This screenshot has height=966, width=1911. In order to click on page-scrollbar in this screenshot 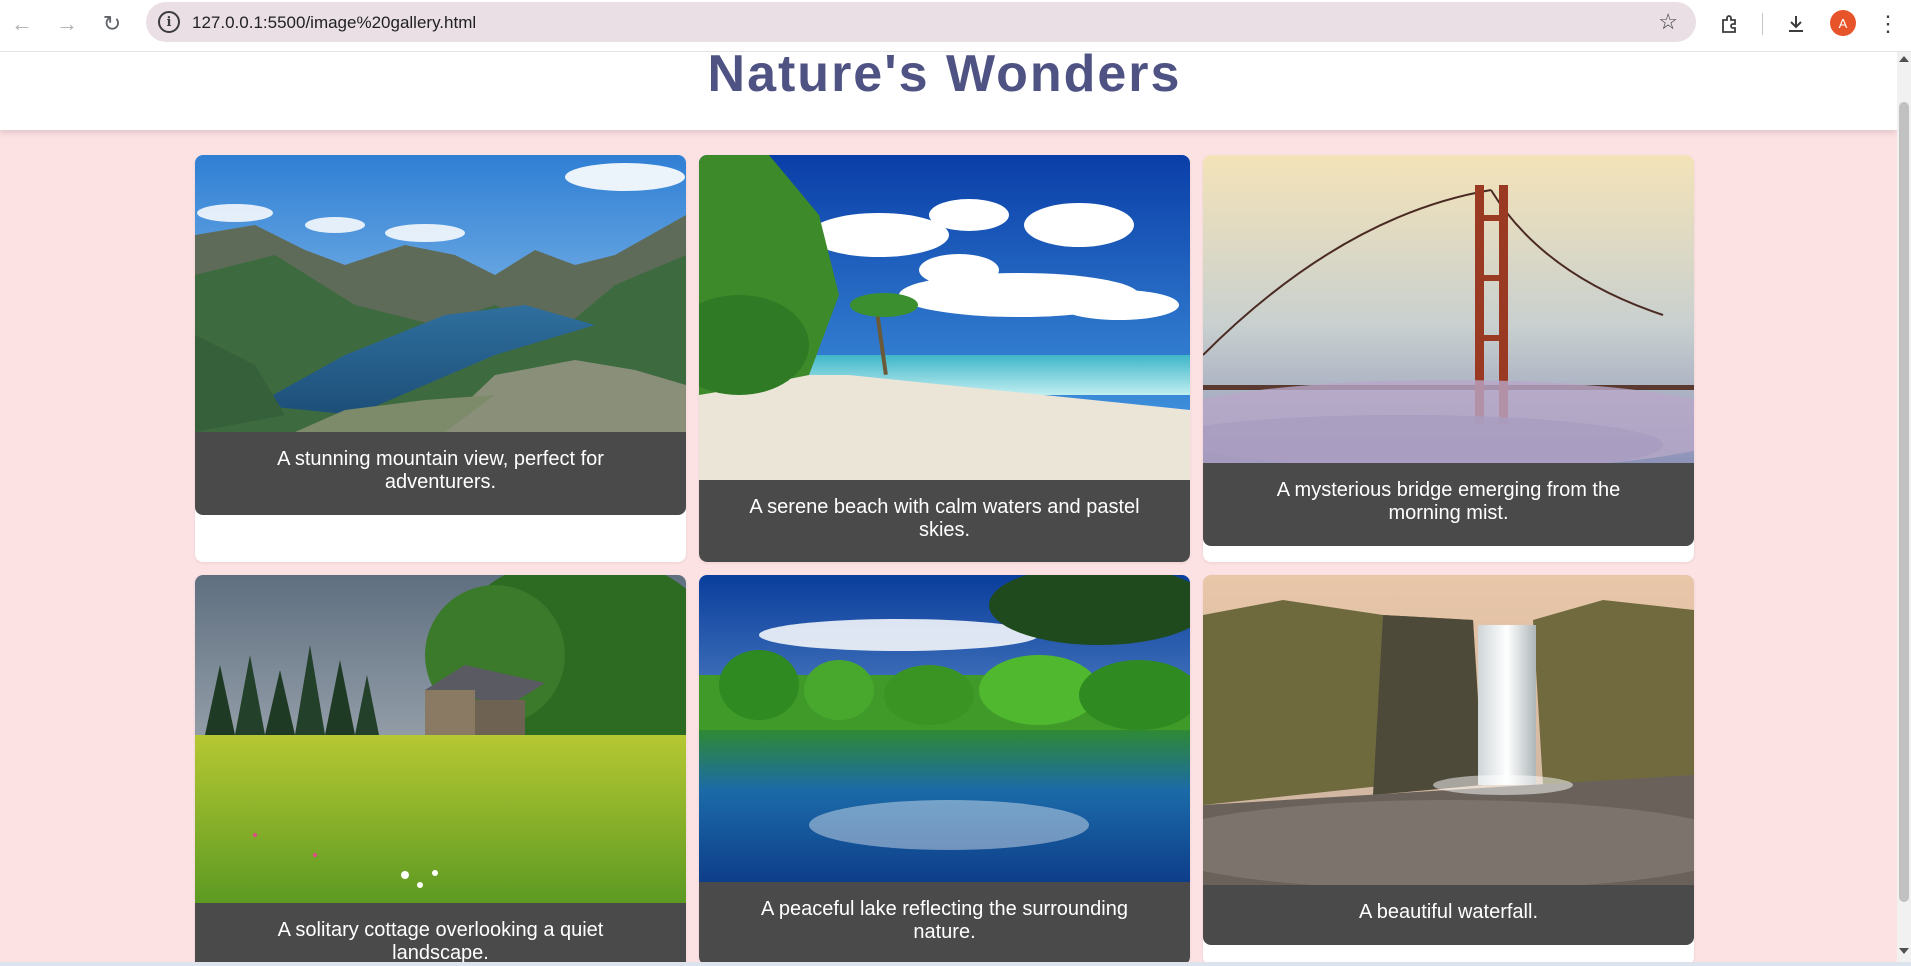, I will do `click(1904, 507)`.